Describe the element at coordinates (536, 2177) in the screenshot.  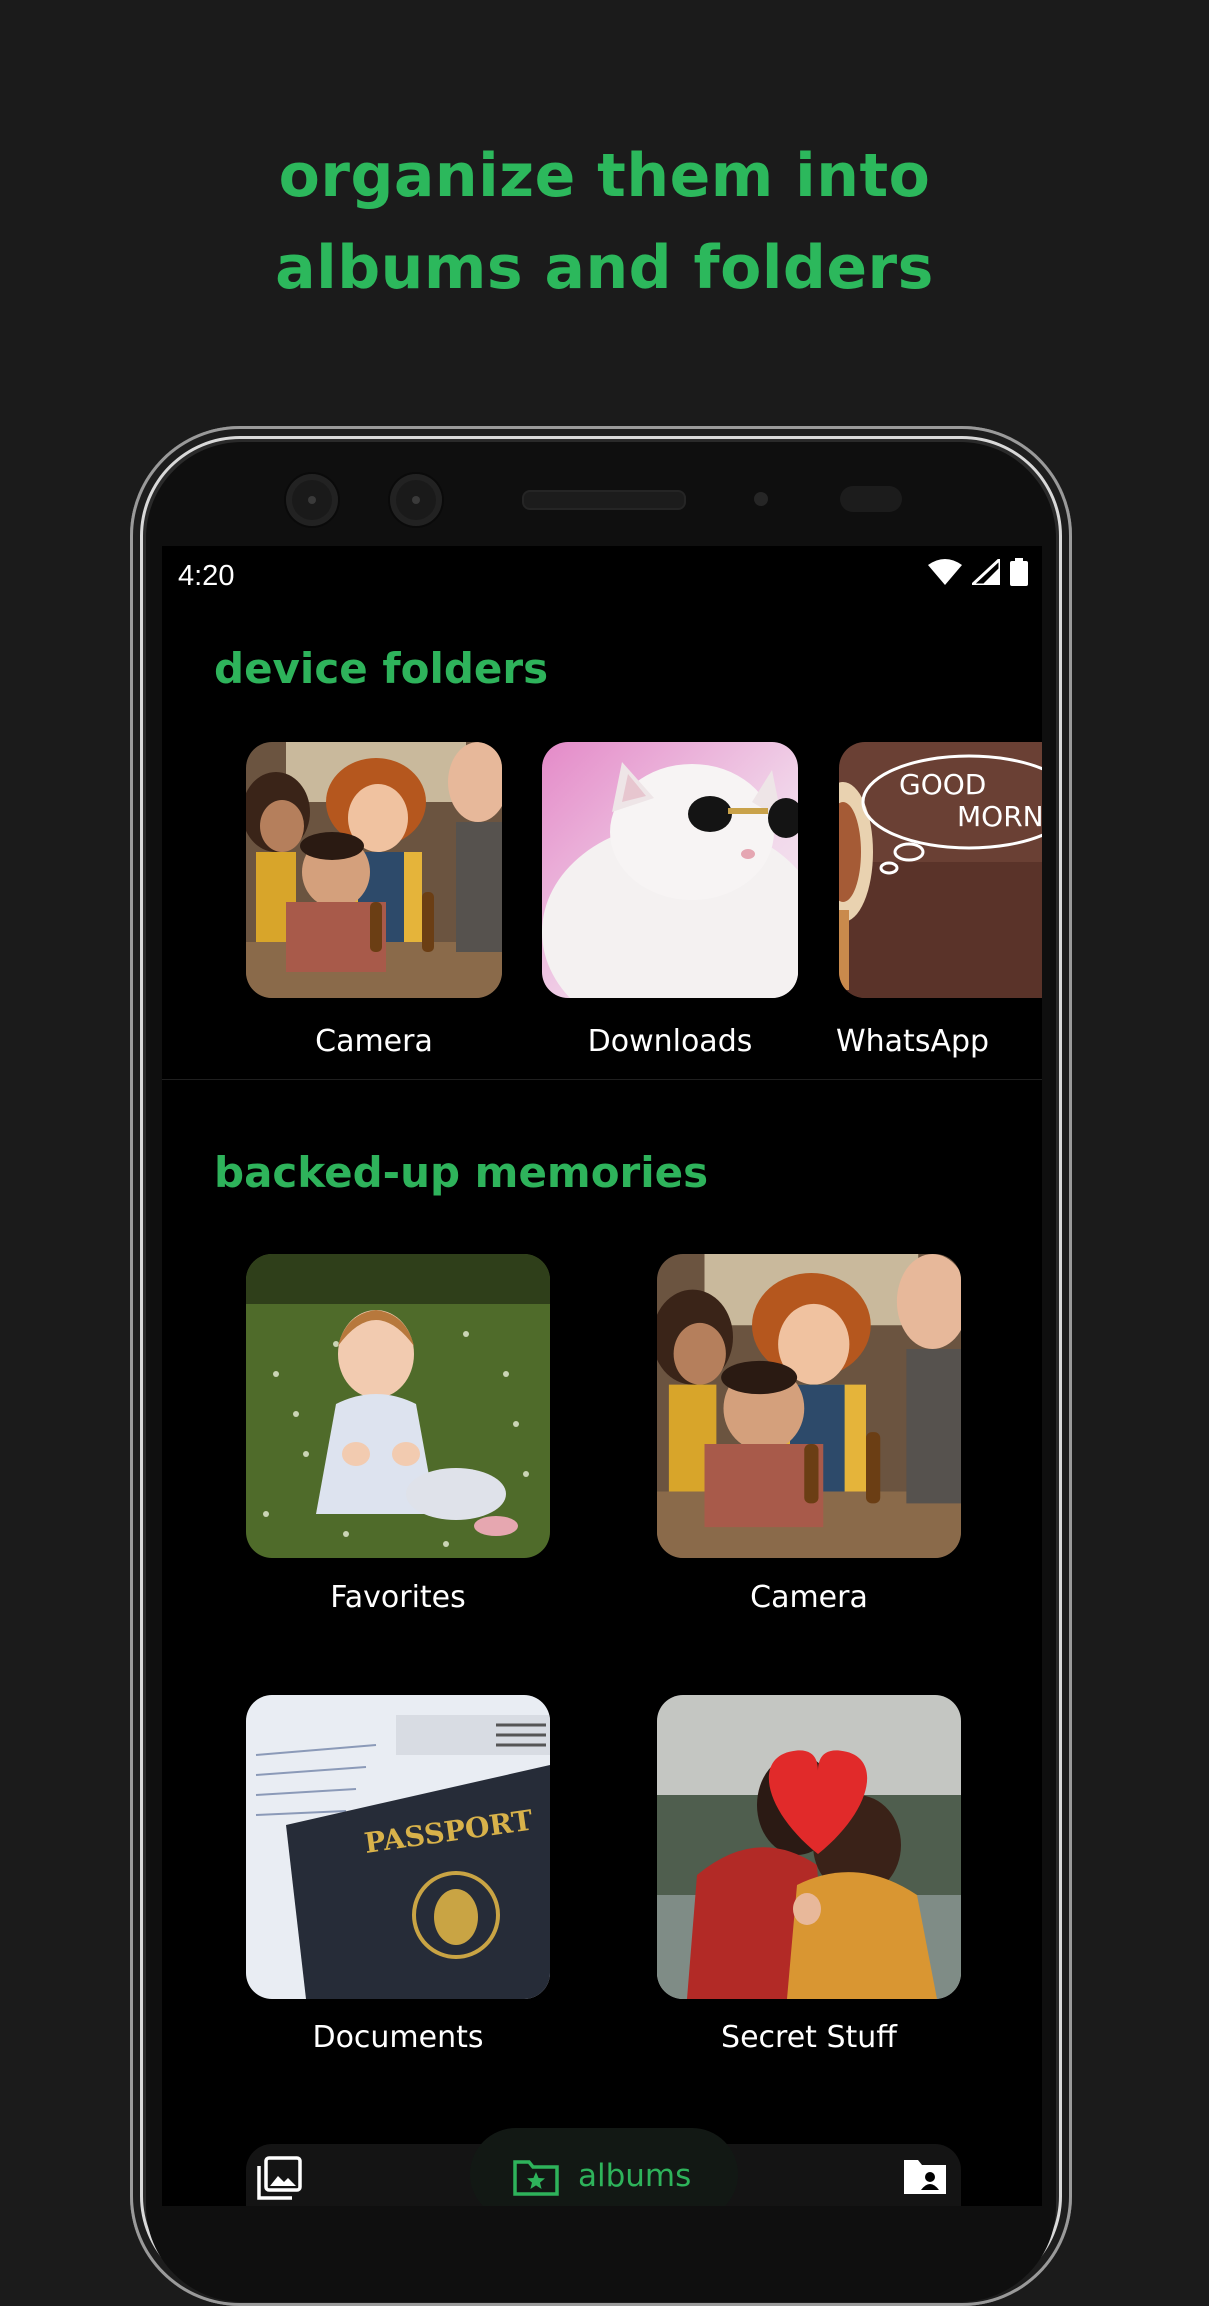
I see `albums-icon` at that location.